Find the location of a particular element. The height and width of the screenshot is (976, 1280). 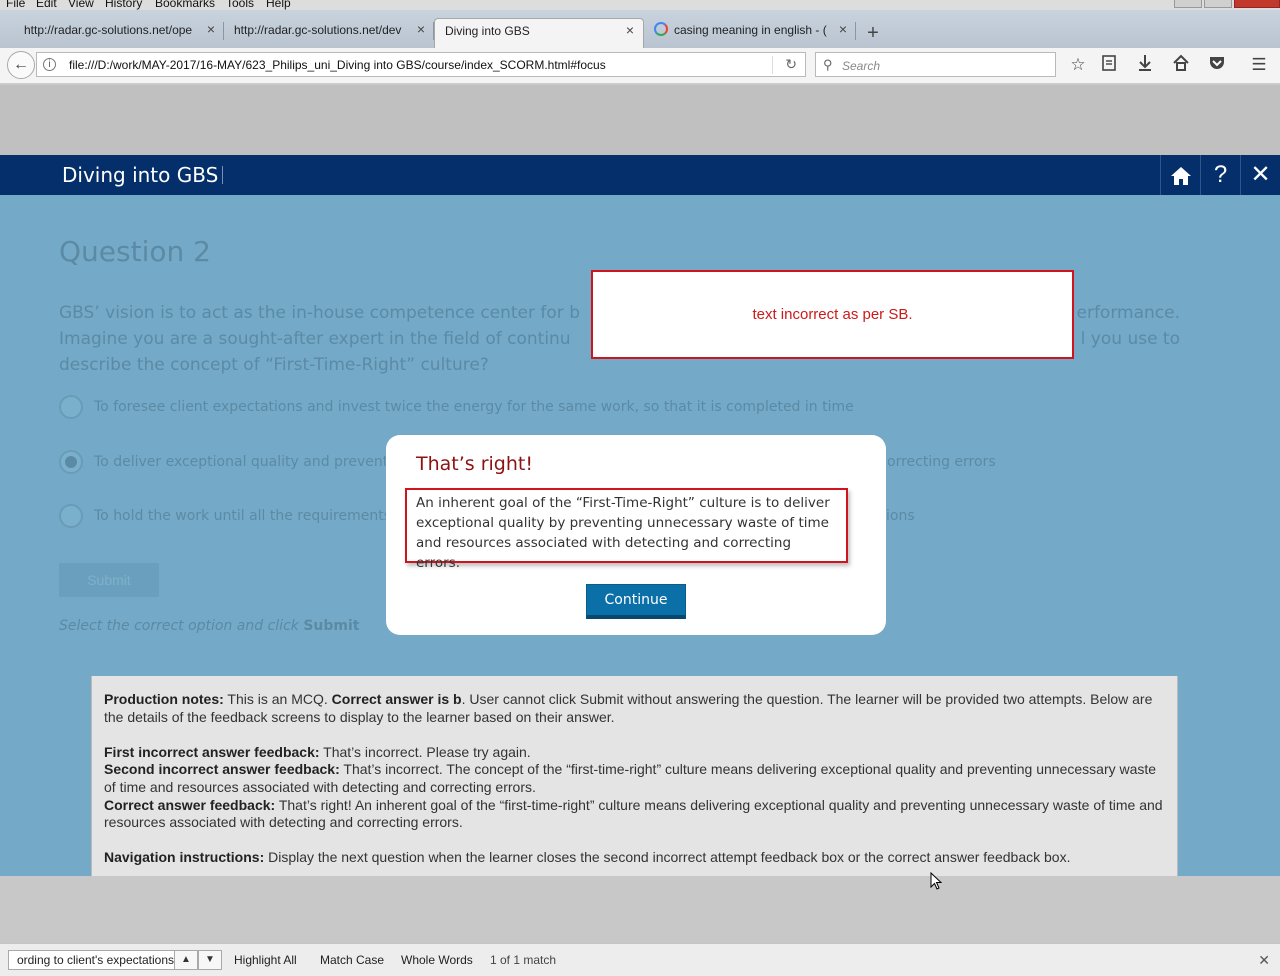

review-comment-box: text incorrect as per SB. is located at coordinates (832, 314).